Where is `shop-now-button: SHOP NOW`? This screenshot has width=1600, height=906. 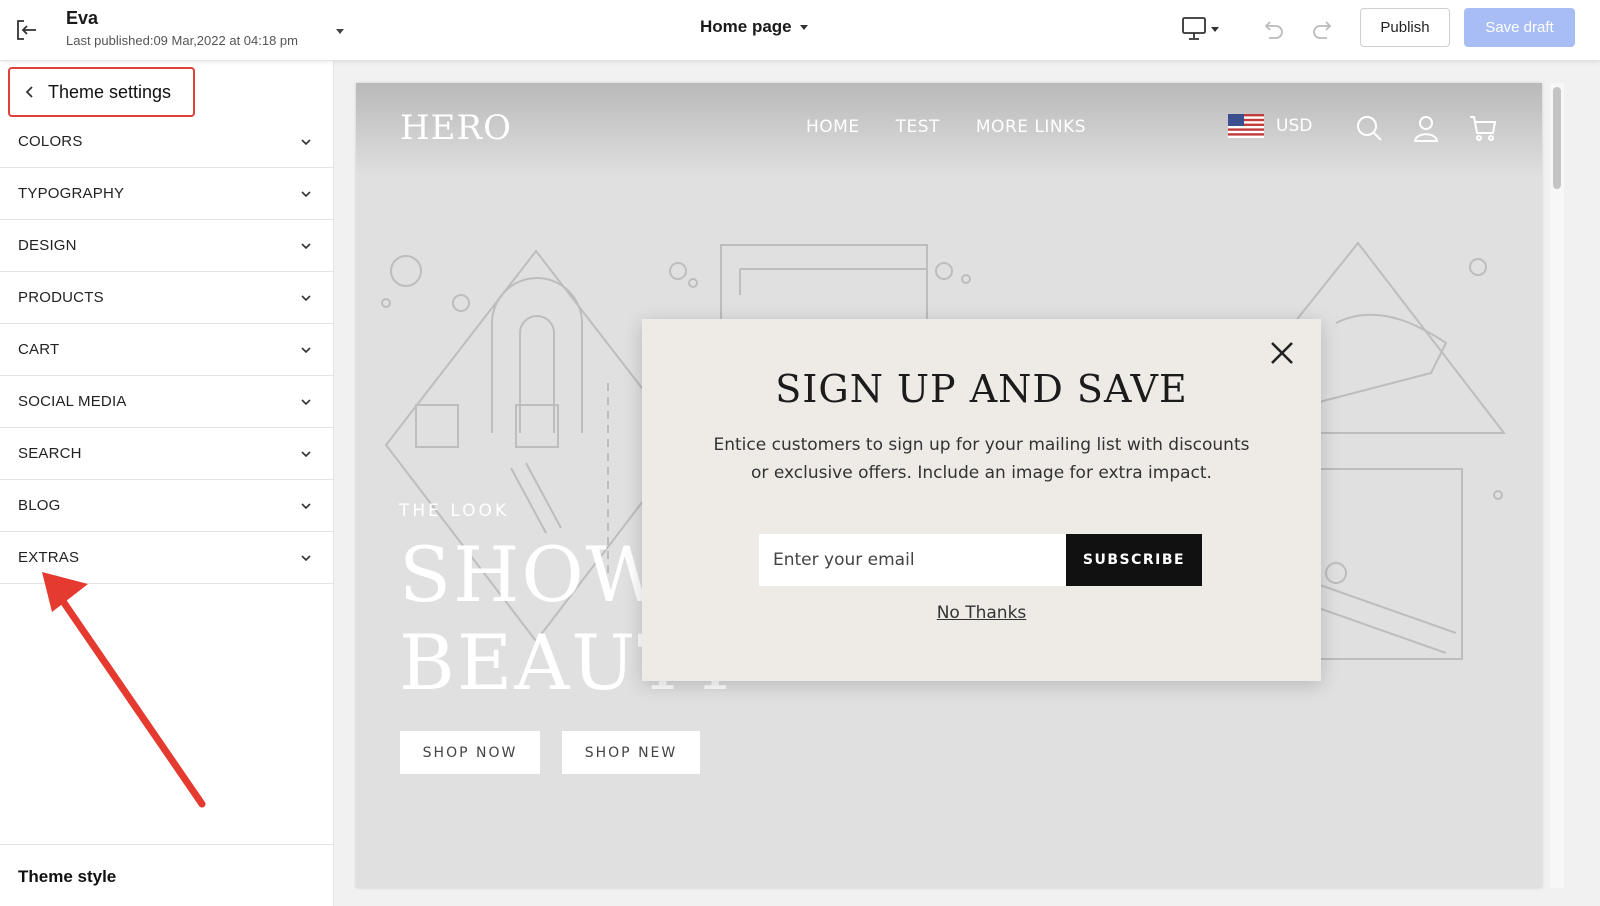
shop-now-button: SHOP NOW is located at coordinates (470, 752).